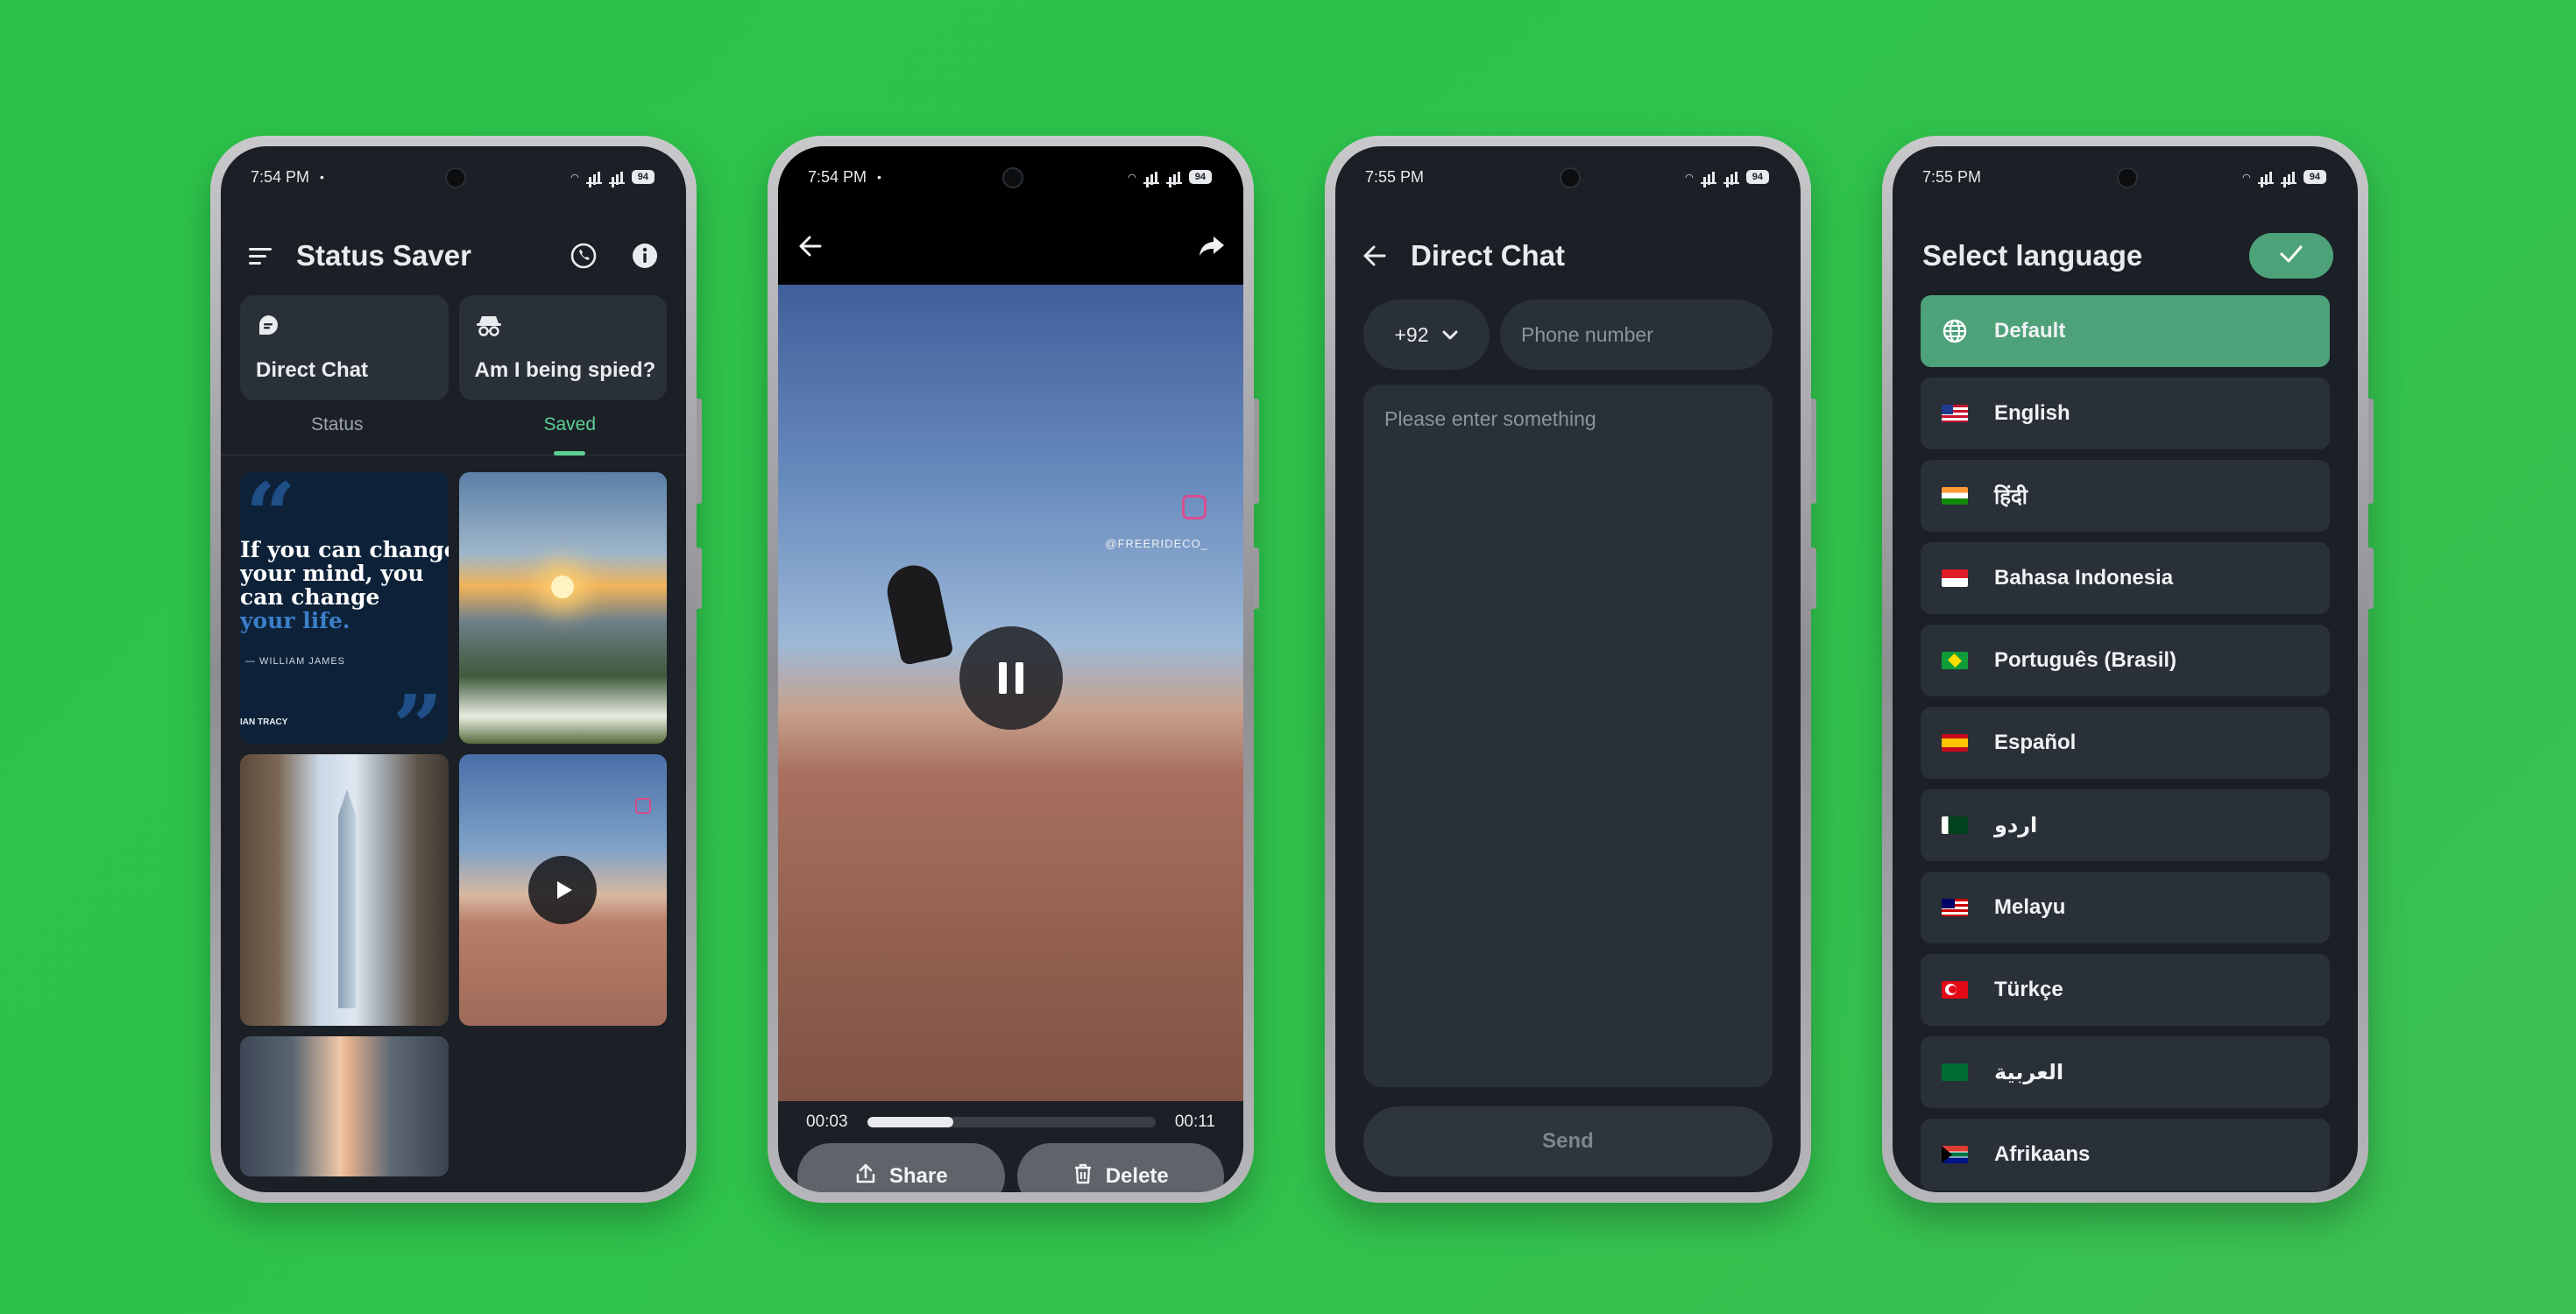  I want to click on language-option-turkish: Türkçe, so click(2125, 990).